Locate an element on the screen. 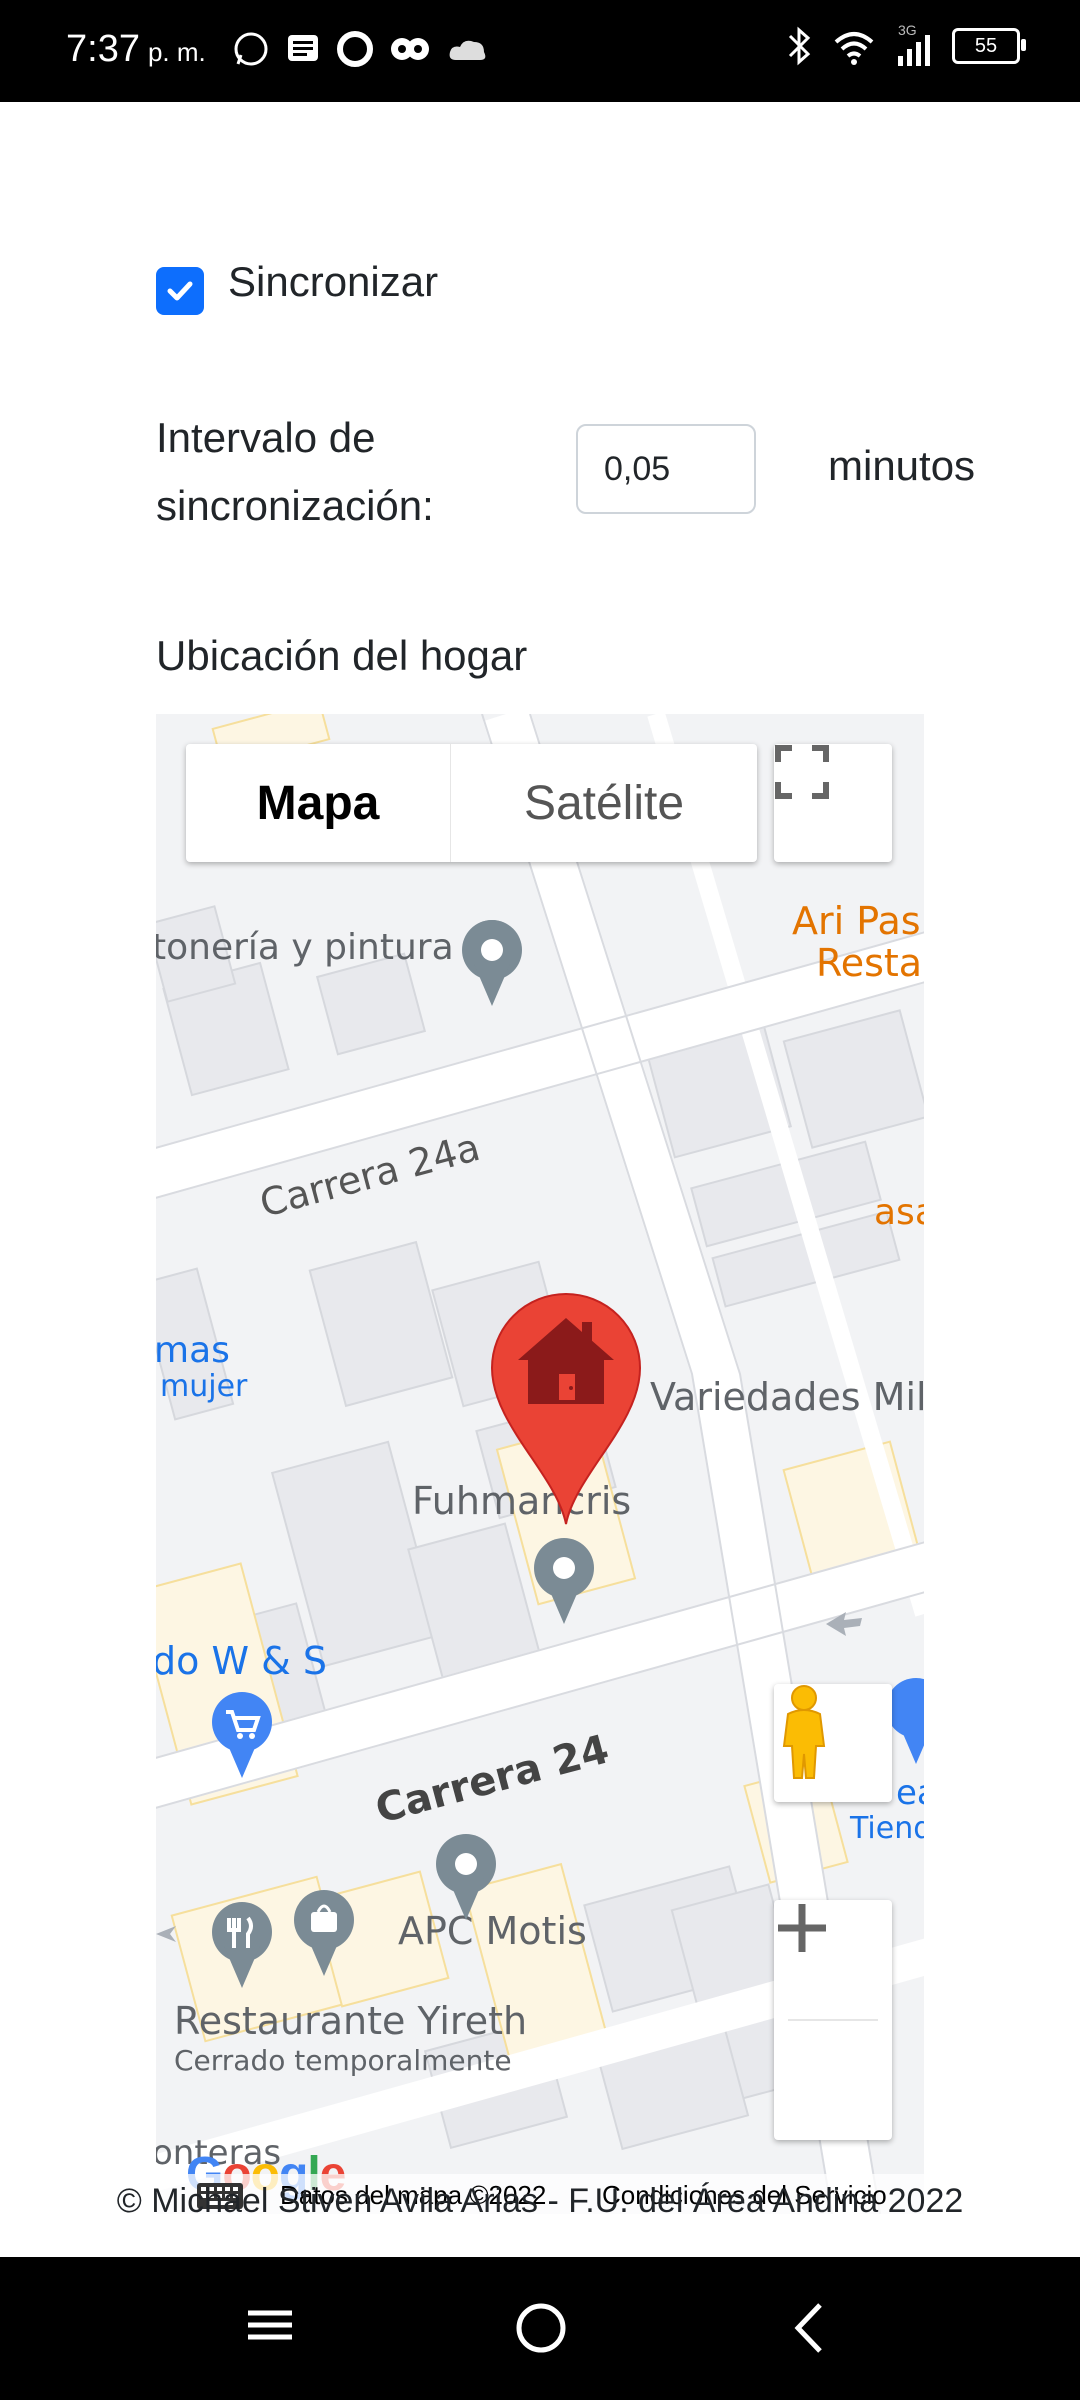 Image resolution: width=1080 pixels, height=2400 pixels. zoom-divider is located at coordinates (833, 2020).